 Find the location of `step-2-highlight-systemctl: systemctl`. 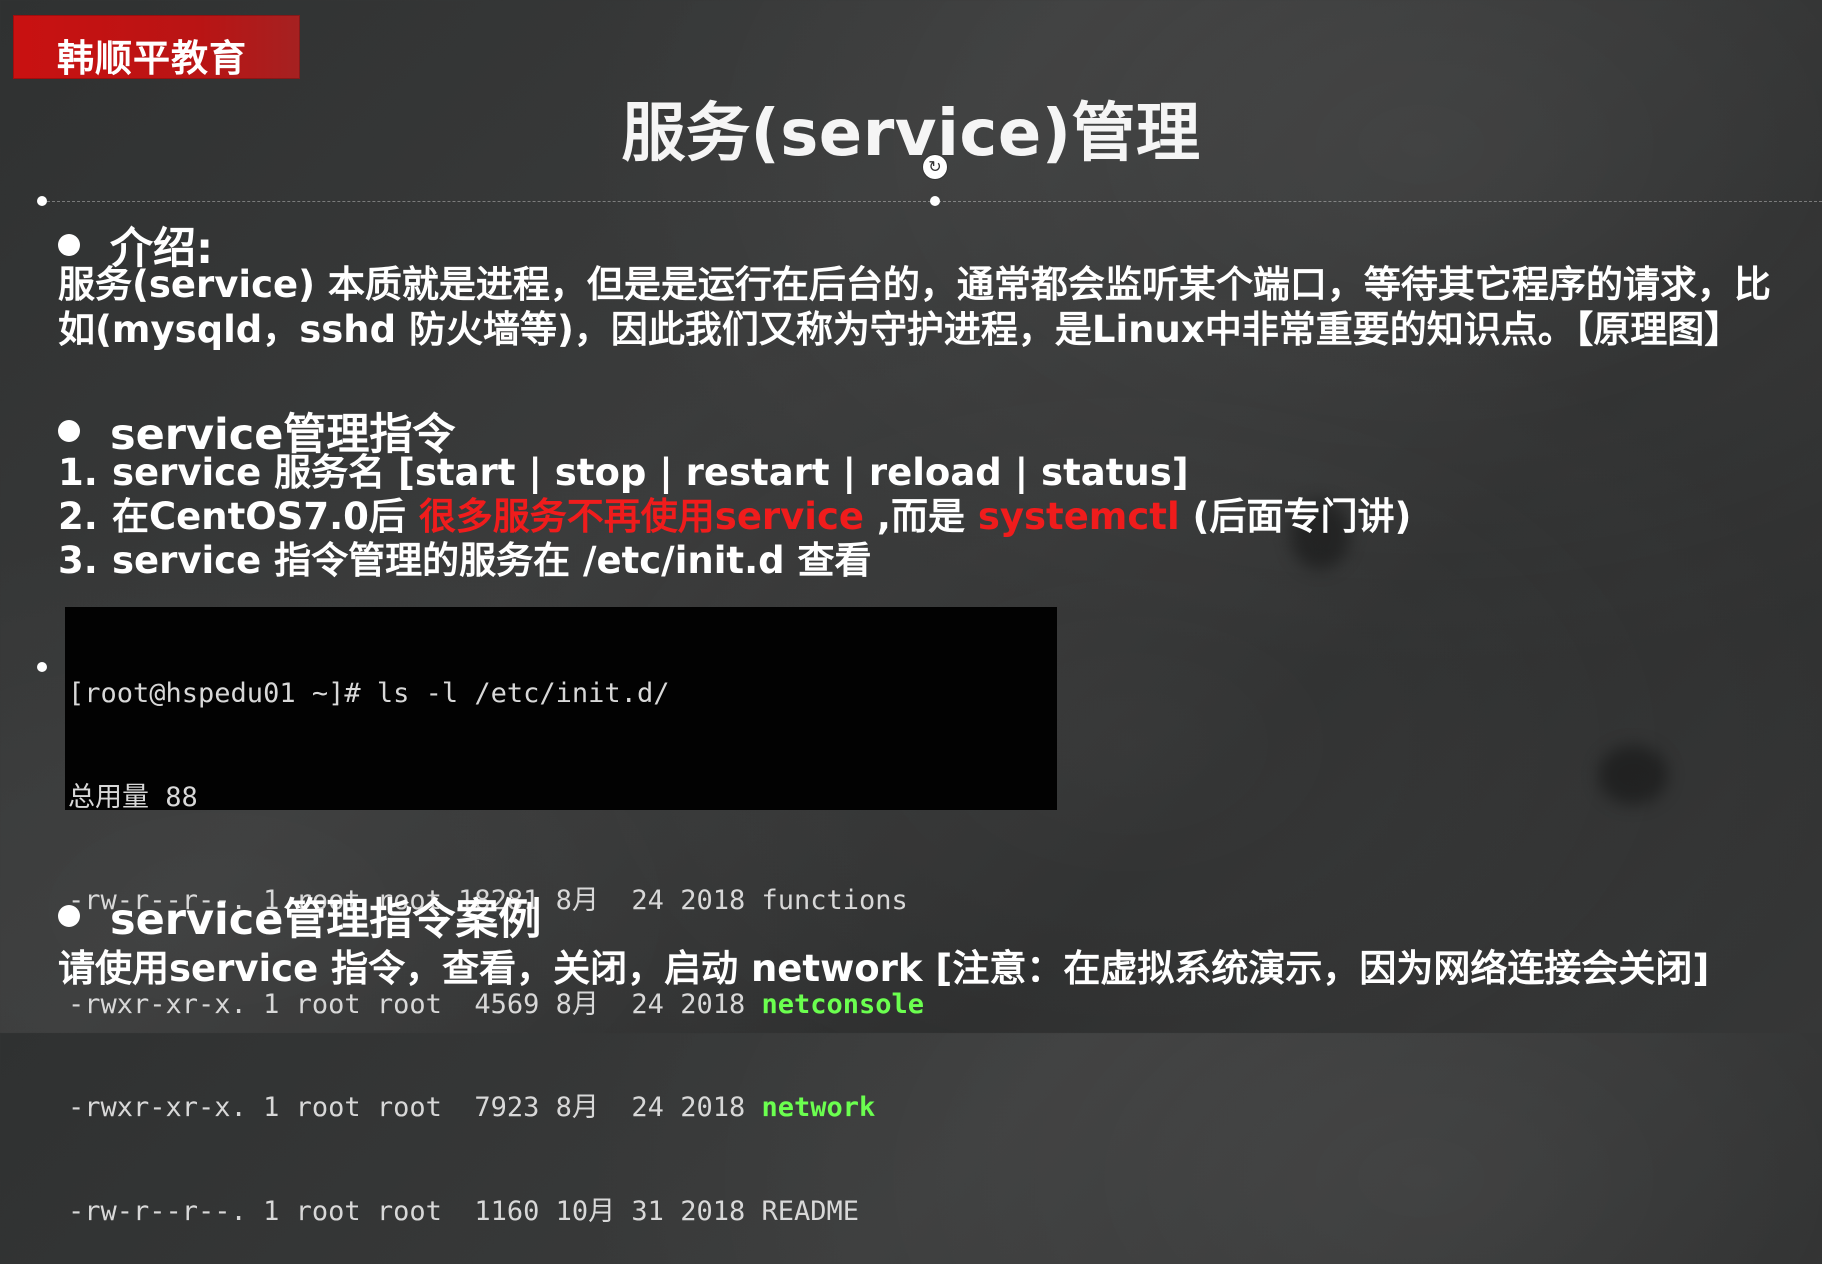

step-2-highlight-systemctl: systemctl is located at coordinates (1078, 516).